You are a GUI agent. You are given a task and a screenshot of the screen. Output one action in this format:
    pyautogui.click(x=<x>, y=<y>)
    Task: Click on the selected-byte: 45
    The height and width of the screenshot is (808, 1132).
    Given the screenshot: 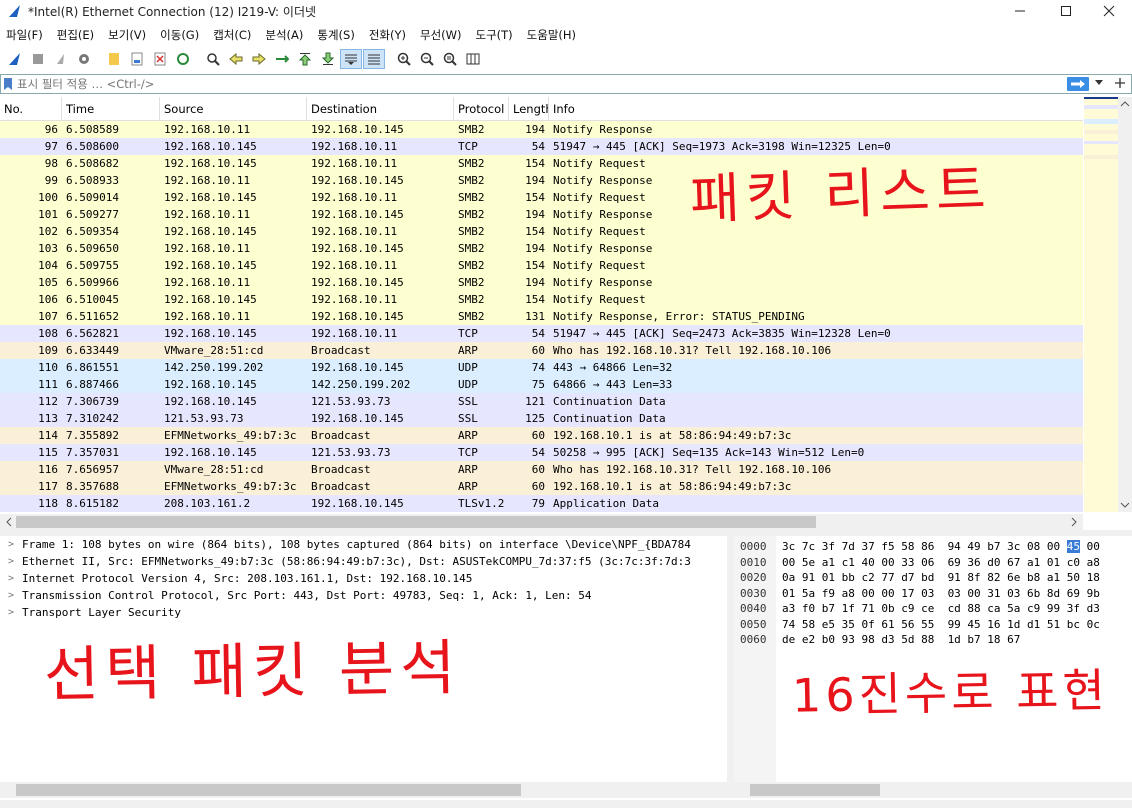 What is the action you would take?
    pyautogui.click(x=1073, y=546)
    